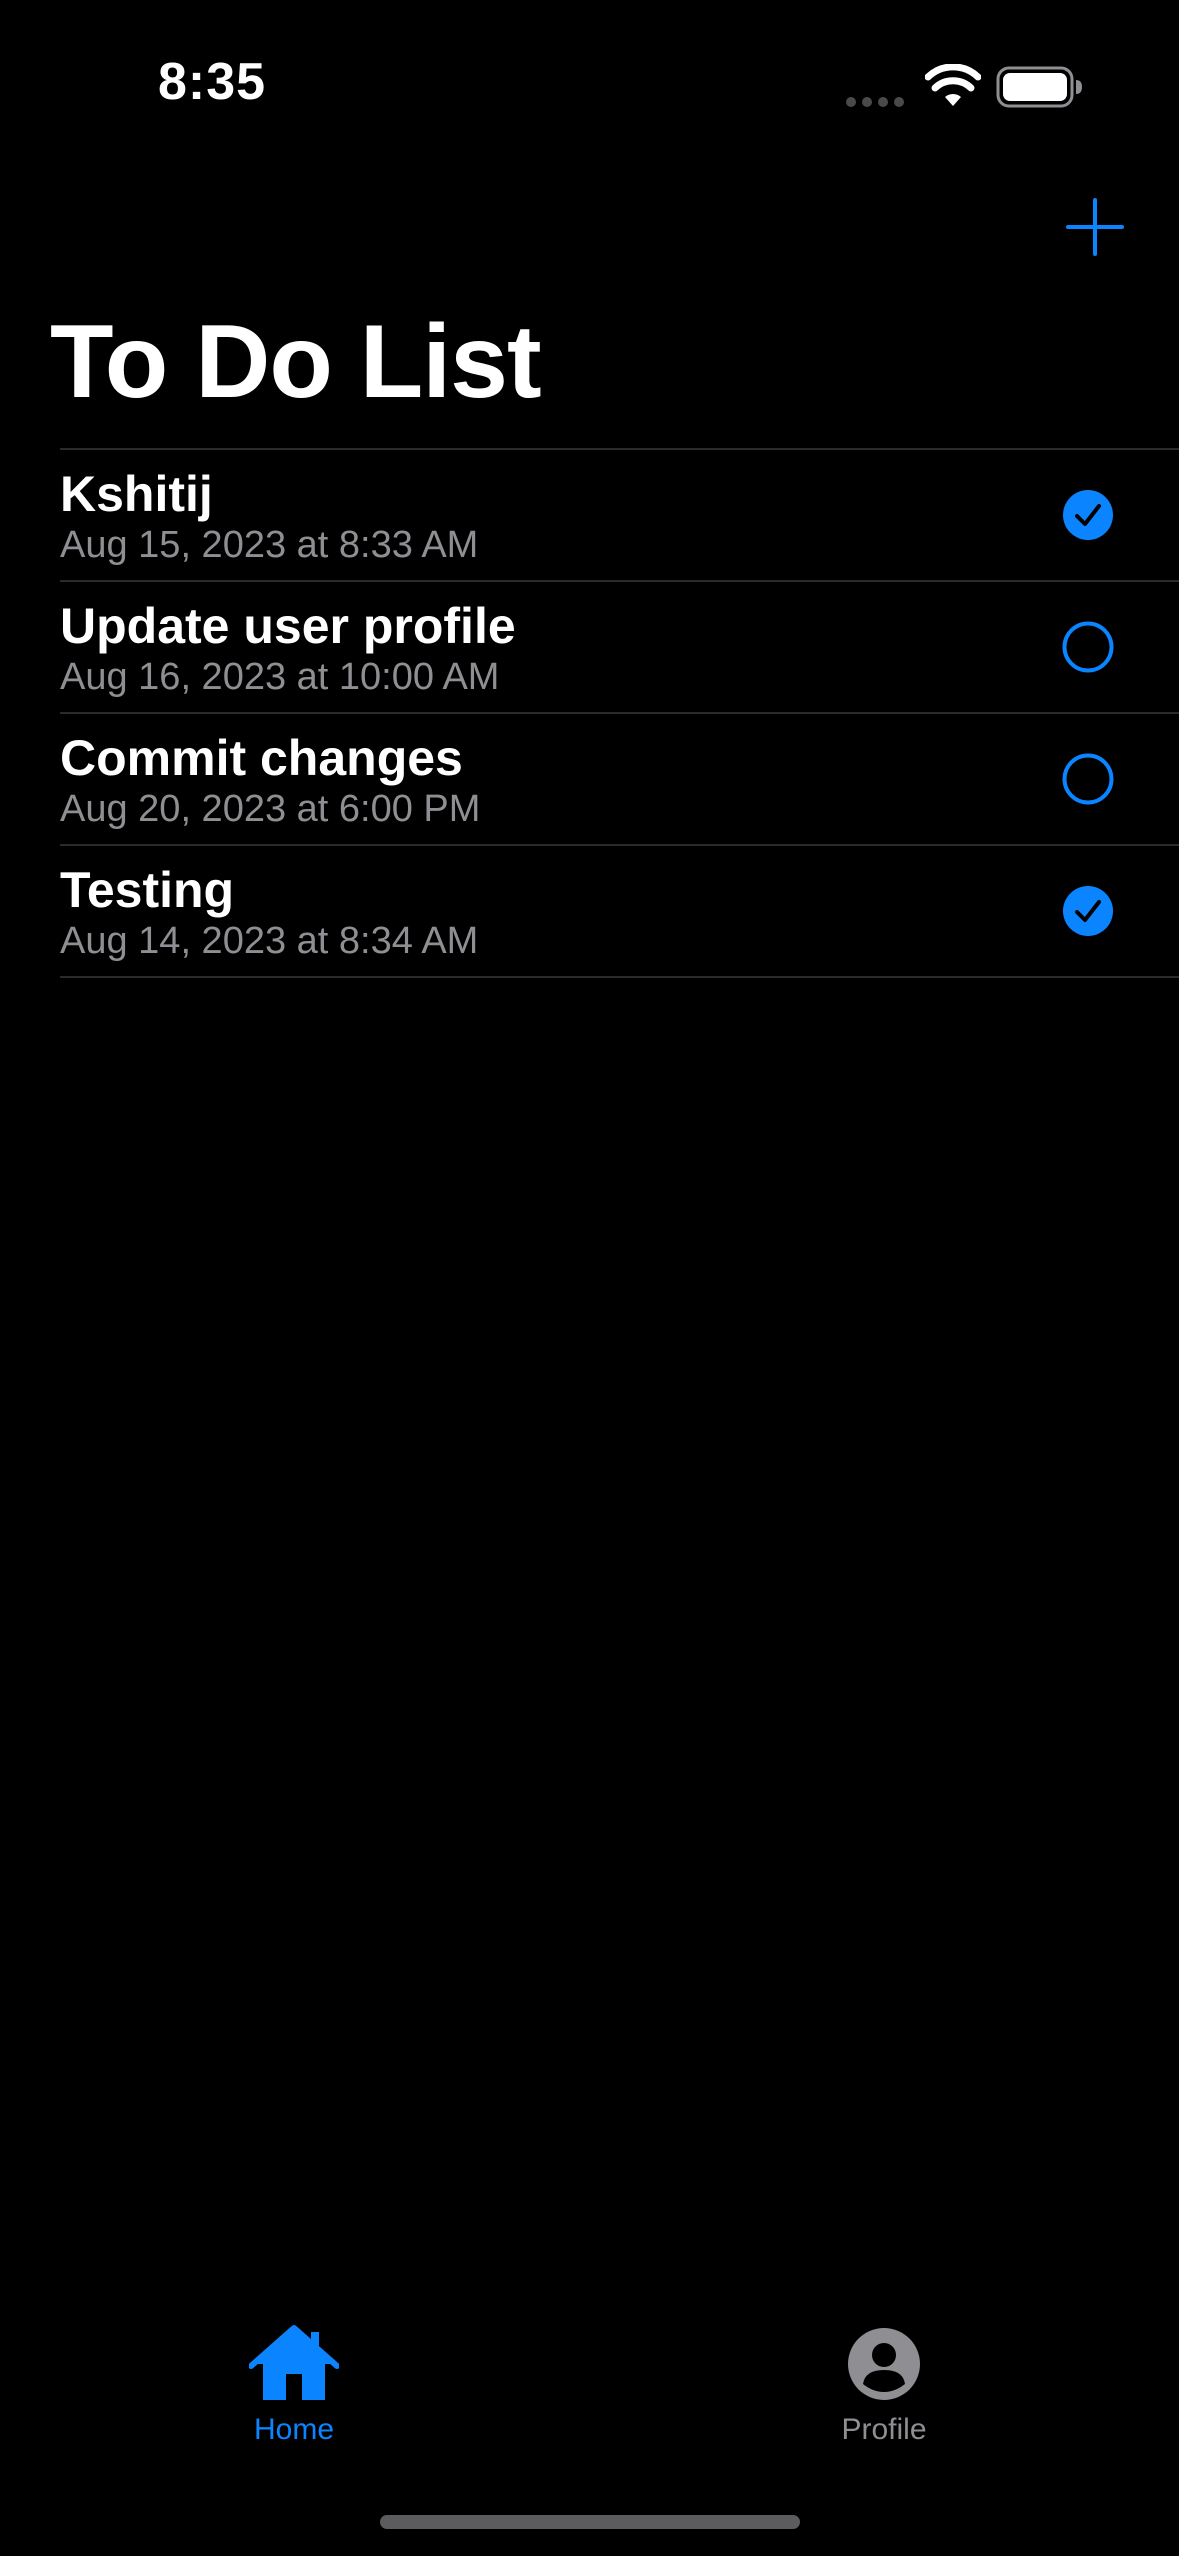 The height and width of the screenshot is (2556, 1179). What do you see at coordinates (261, 758) in the screenshot?
I see `item-title: Commit changes` at bounding box center [261, 758].